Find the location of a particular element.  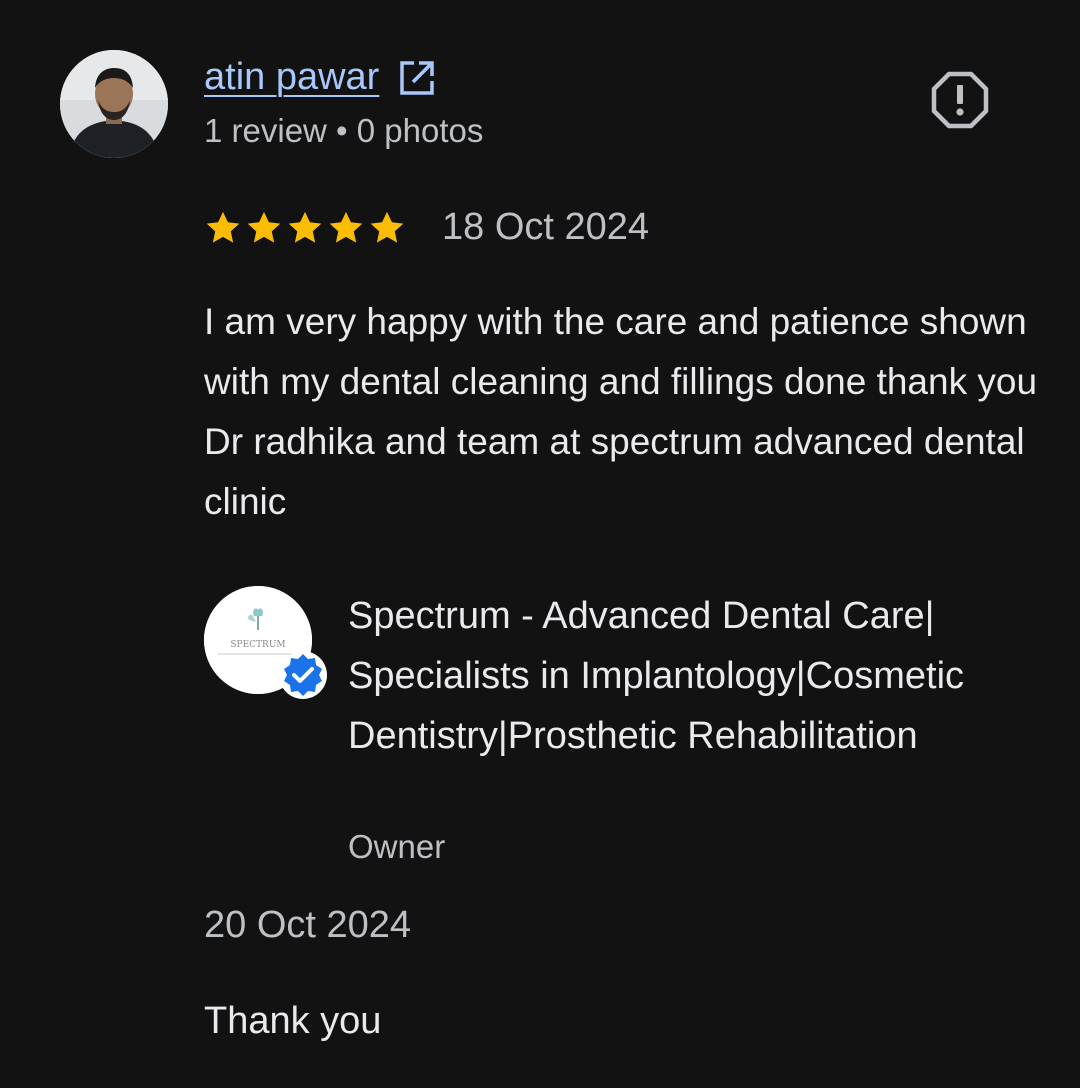

report-icon is located at coordinates (960, 100).